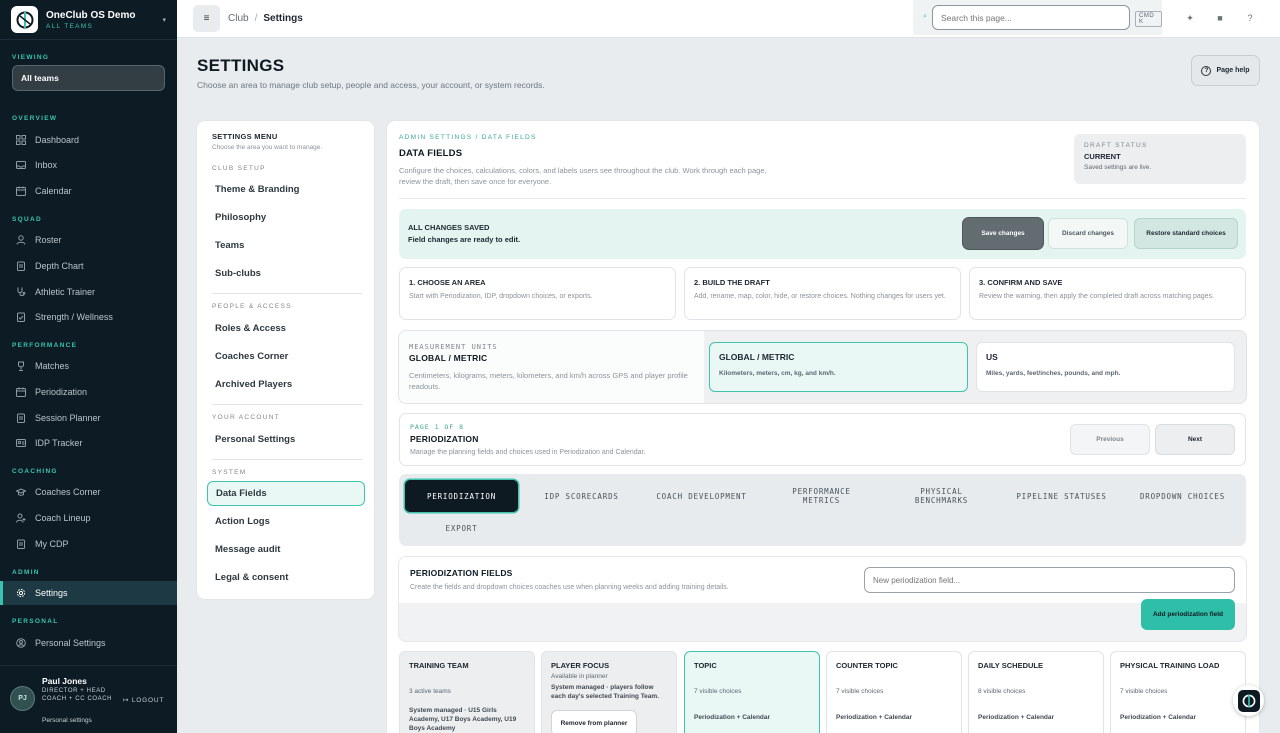 Image resolution: width=1280 pixels, height=733 pixels. Describe the element at coordinates (88, 78) in the screenshot. I see `team-scope-select: All teams` at that location.